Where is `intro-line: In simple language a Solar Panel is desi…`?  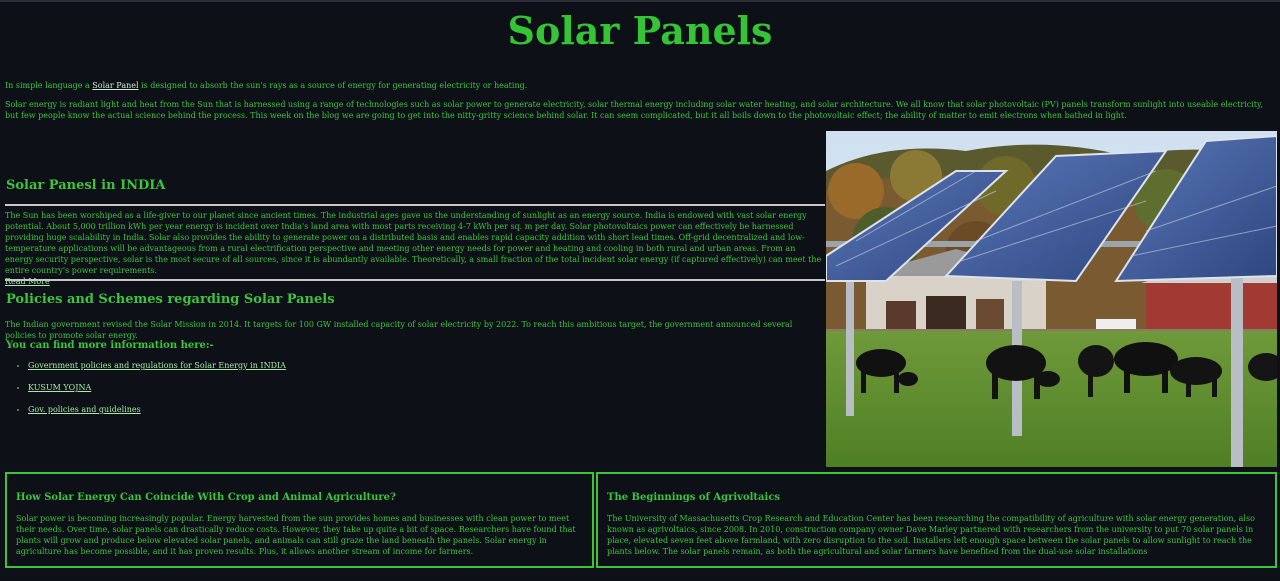 intro-line: In simple language a Solar Panel is desi… is located at coordinates (641, 85).